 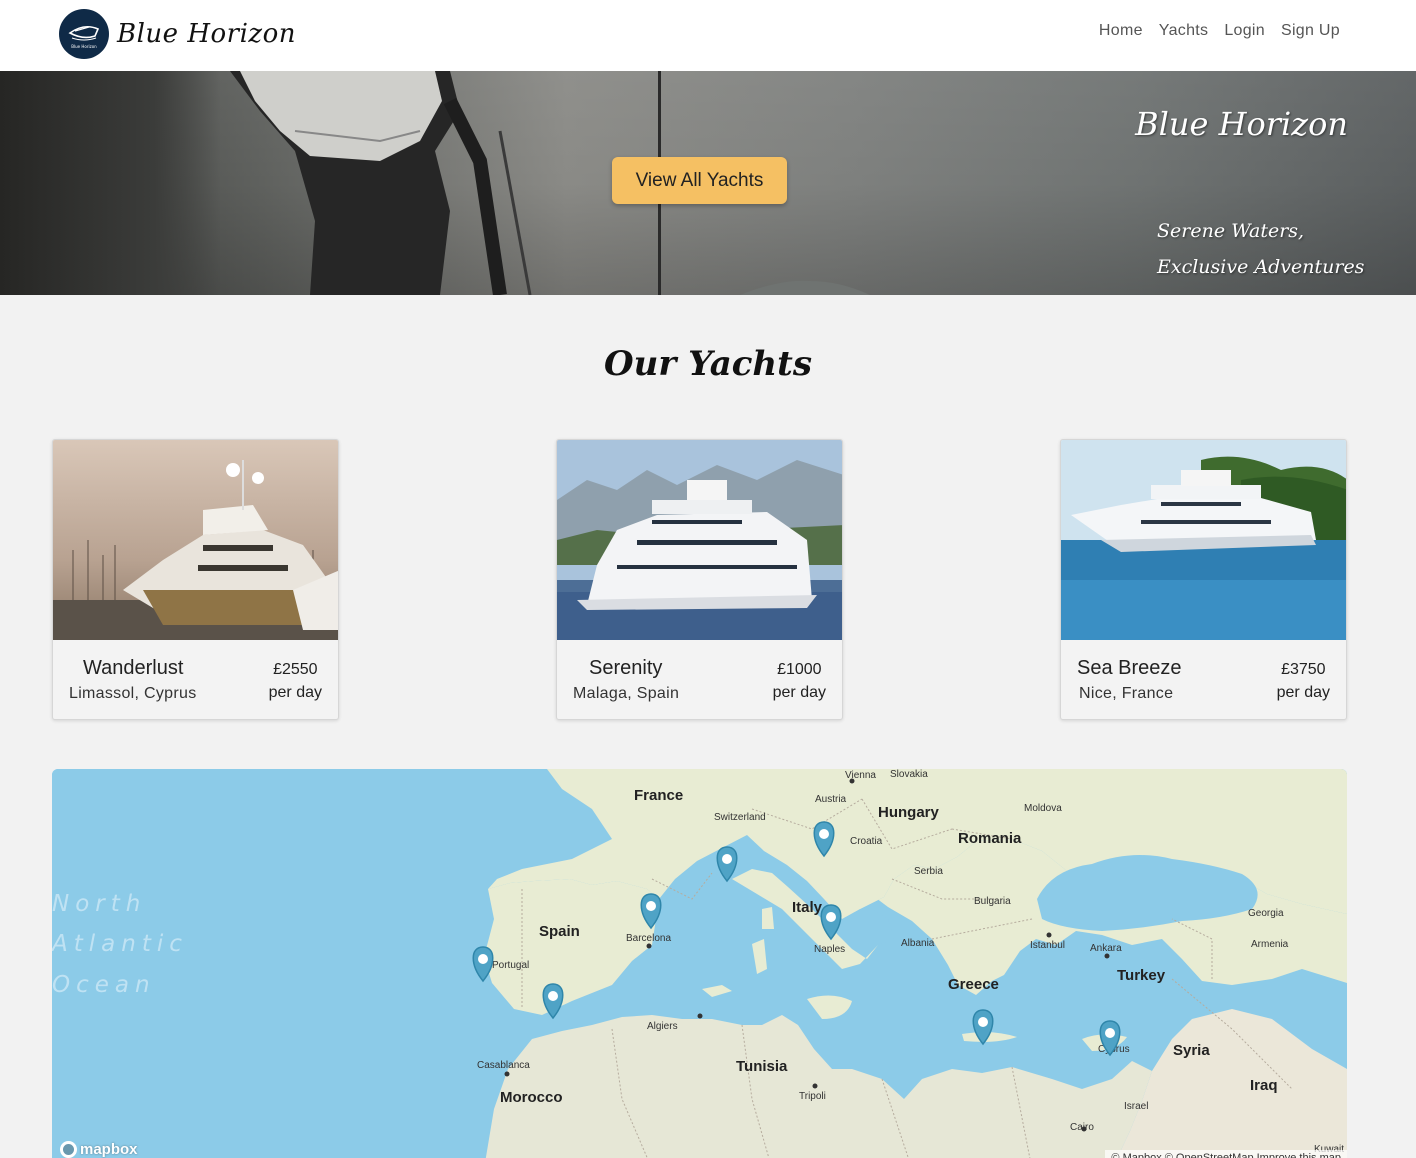 I want to click on hero-sail-shadow, so click(x=110, y=183).